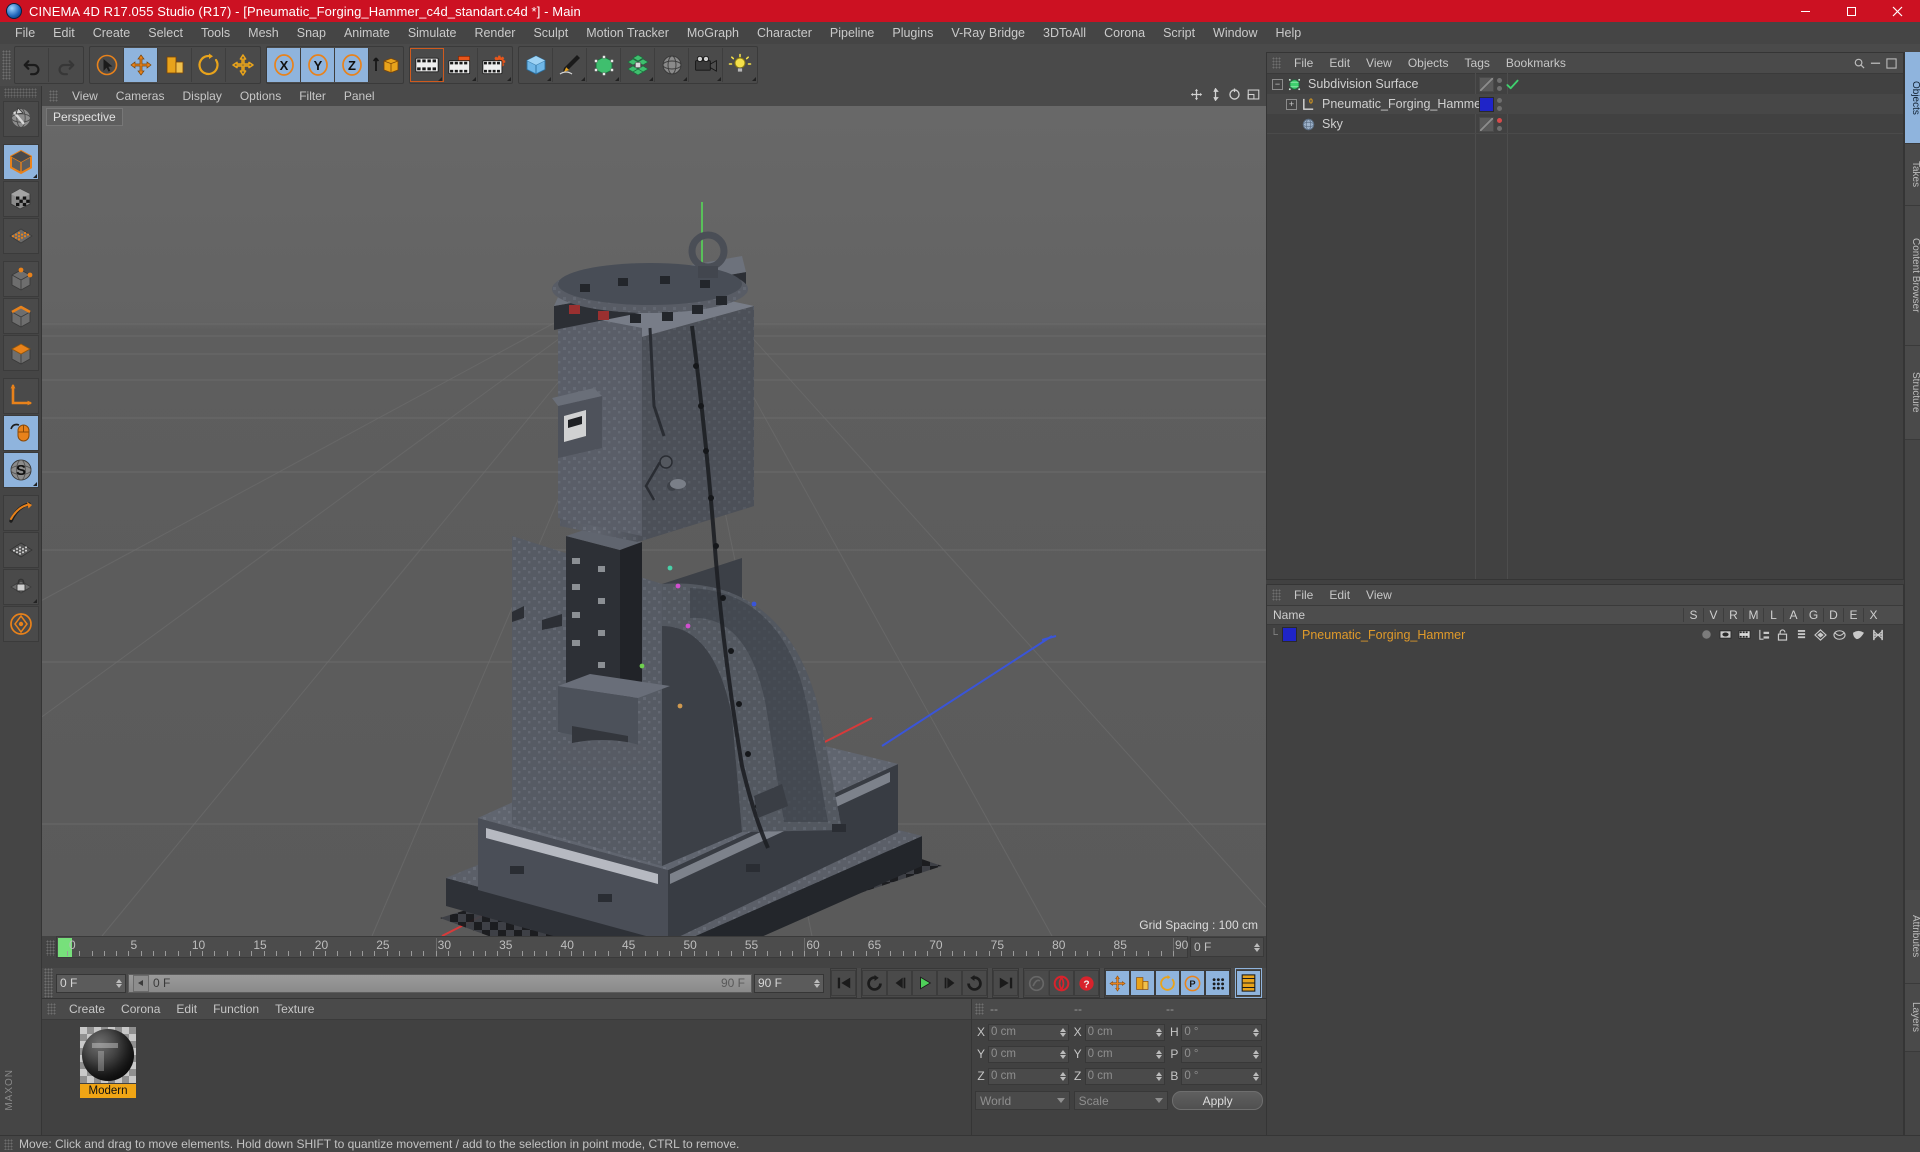 This screenshot has height=1152, width=1920. I want to click on size-x-input: 0 cm, so click(1125, 1032).